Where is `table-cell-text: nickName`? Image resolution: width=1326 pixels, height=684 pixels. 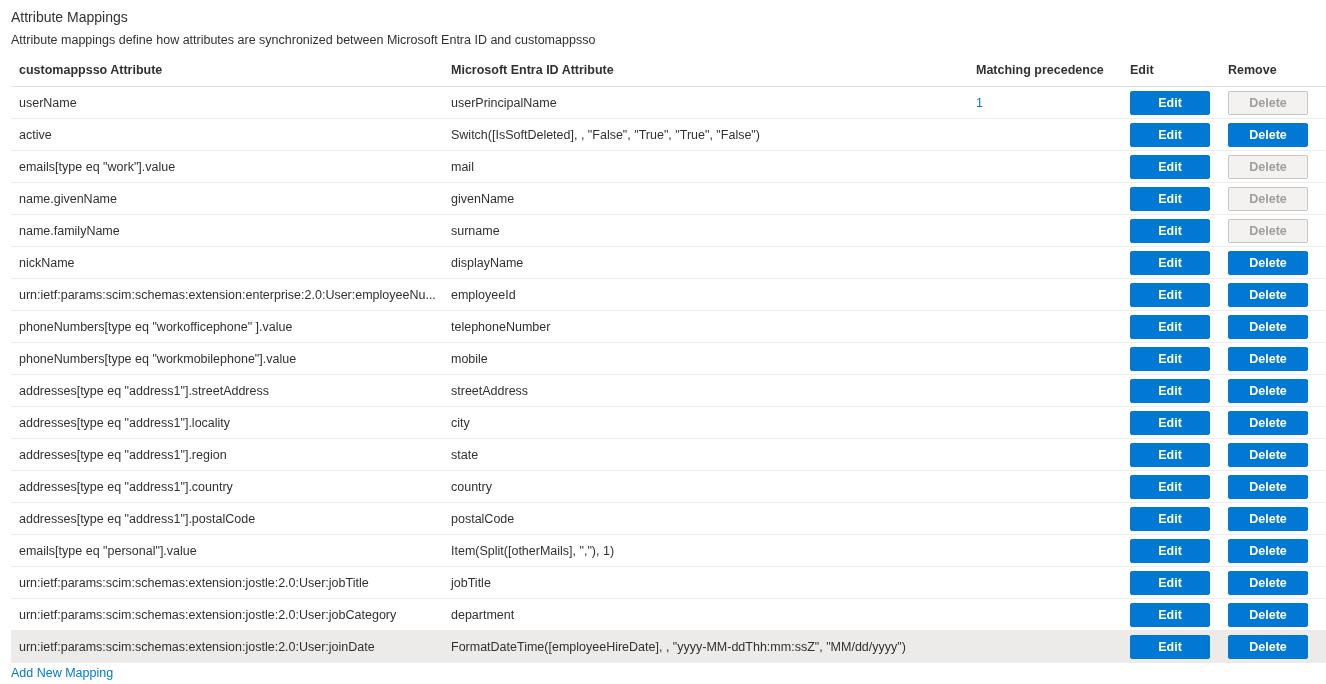
table-cell-text: nickName is located at coordinates (47, 262).